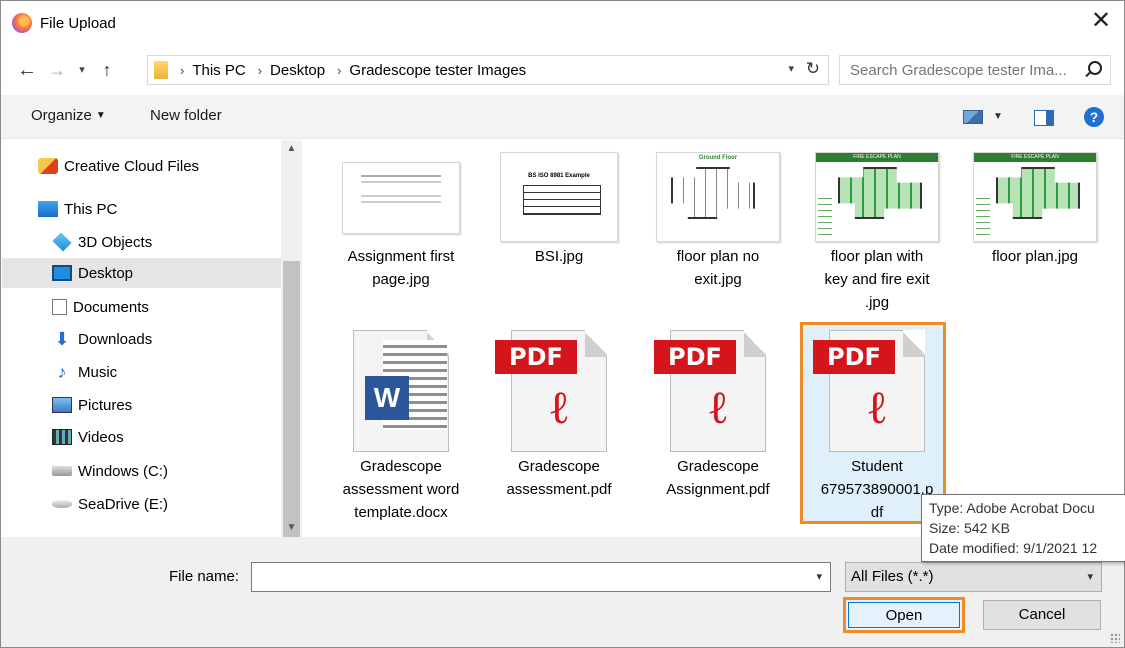  I want to click on sidebar-item-label: 3D Objects, so click(115, 242).